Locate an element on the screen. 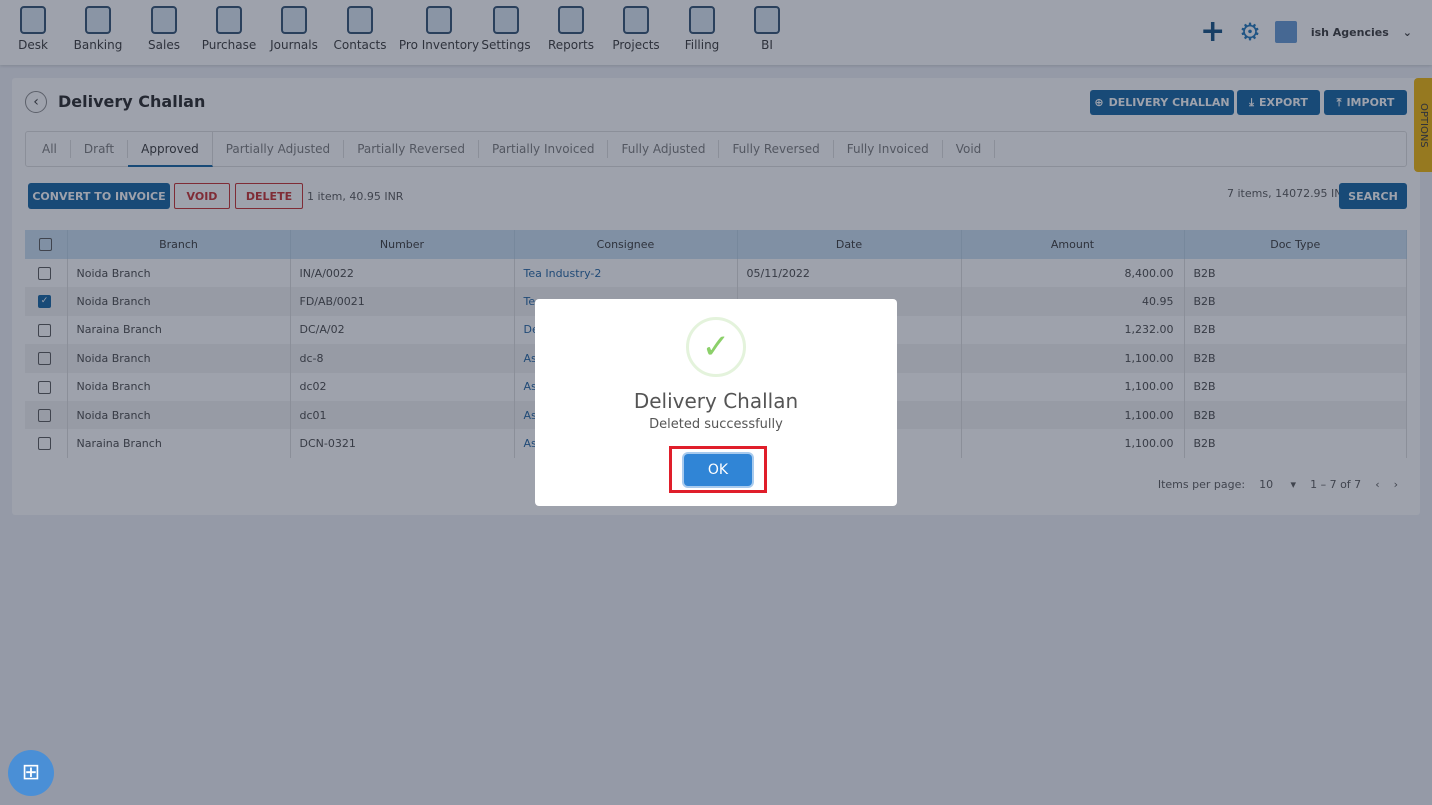 This screenshot has width=1432, height=805. success-check-icon: ✓ is located at coordinates (716, 347).